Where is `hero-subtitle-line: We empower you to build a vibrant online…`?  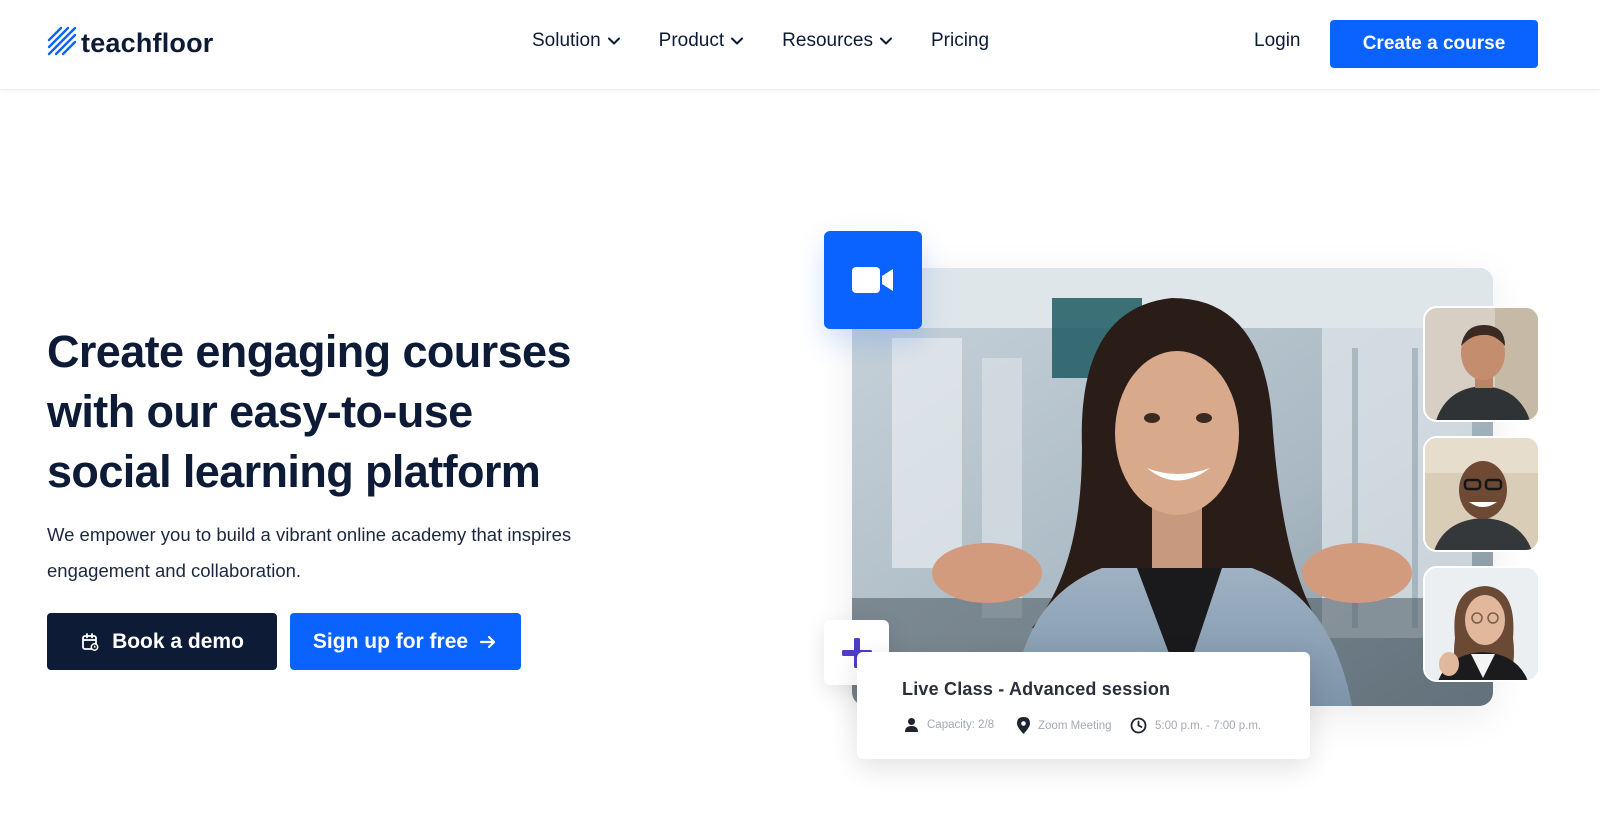
hero-subtitle-line: We empower you to build a vibrant online… is located at coordinates (309, 534).